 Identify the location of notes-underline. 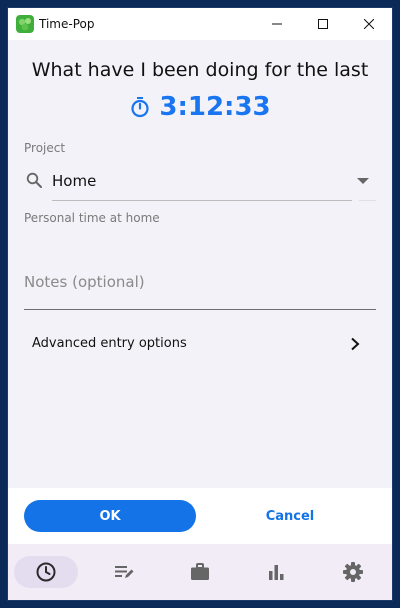
(200, 309).